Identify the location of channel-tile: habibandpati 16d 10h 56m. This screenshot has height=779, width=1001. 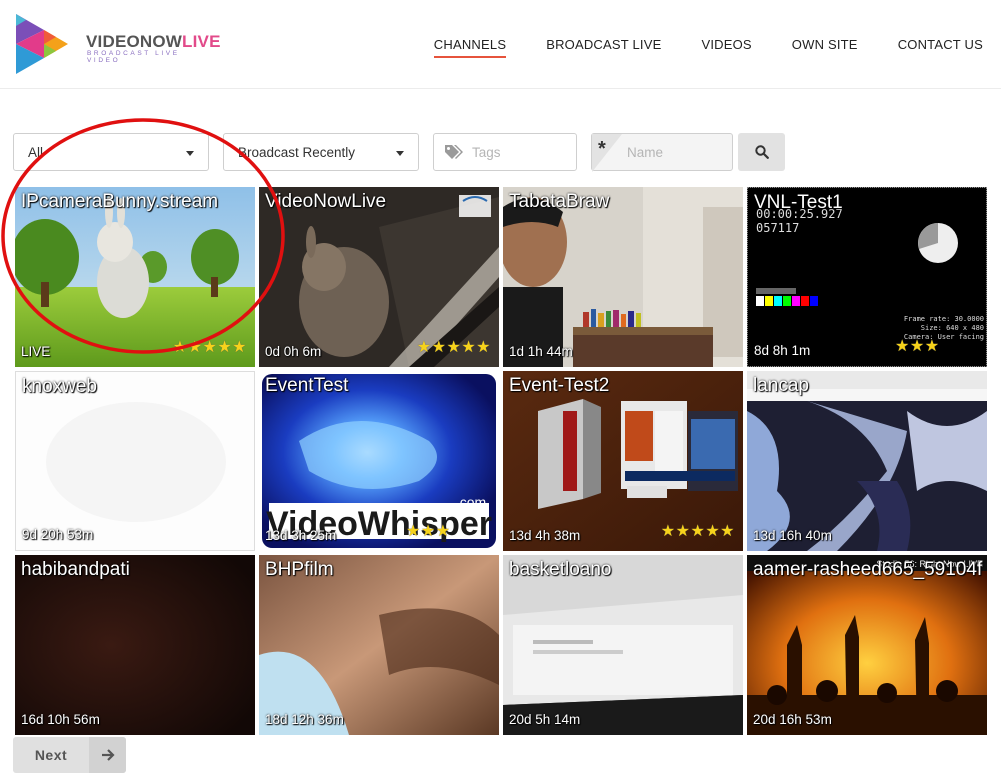
(135, 645).